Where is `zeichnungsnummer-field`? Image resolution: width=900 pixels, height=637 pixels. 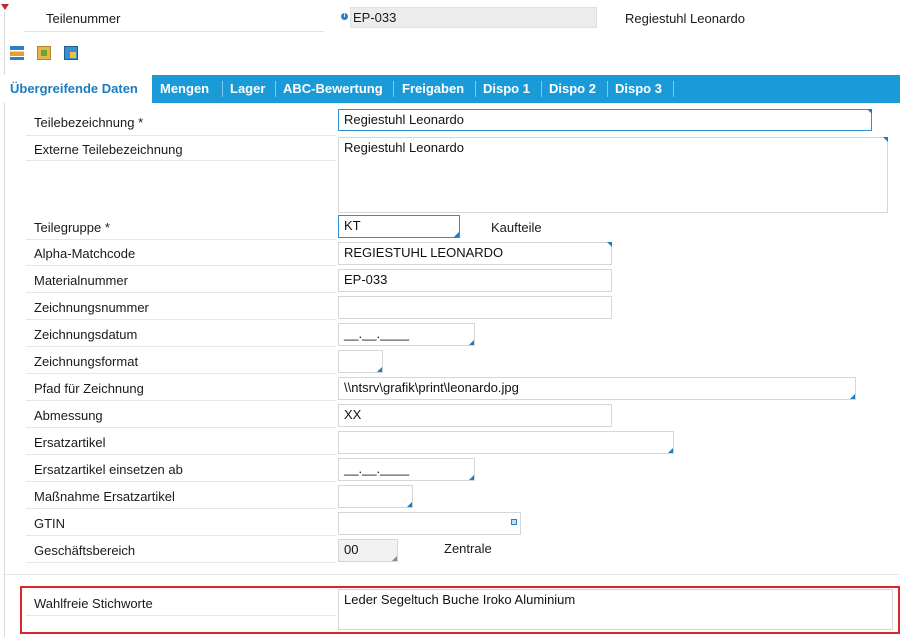
zeichnungsnummer-field is located at coordinates (475, 307).